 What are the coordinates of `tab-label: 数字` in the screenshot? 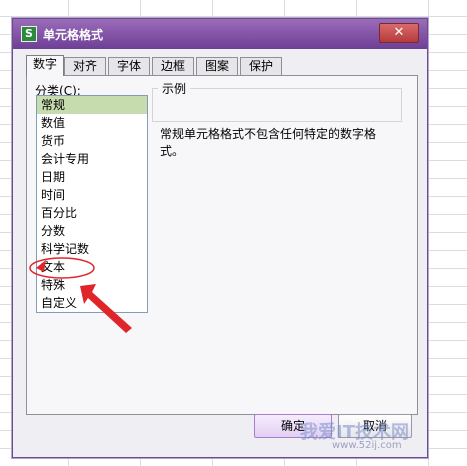 It's located at (44, 64).